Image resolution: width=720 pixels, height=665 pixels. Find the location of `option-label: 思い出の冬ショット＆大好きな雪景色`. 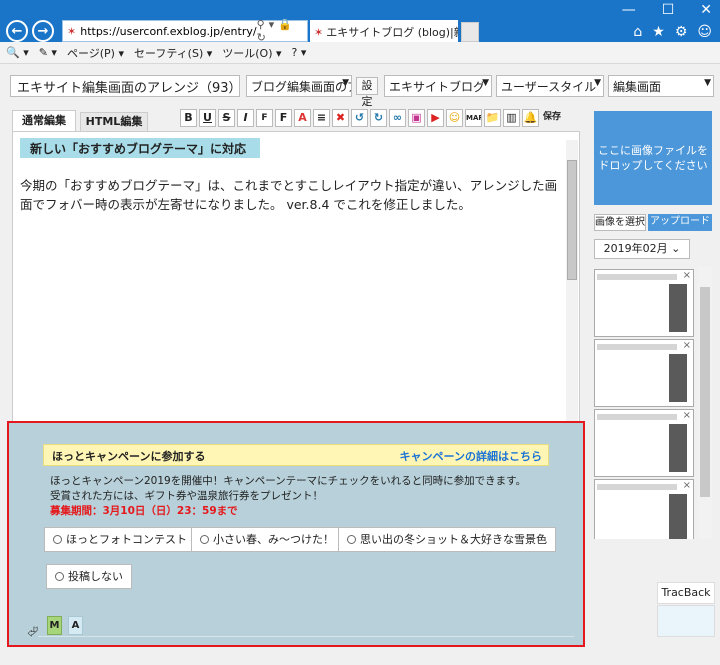

option-label: 思い出の冬ショット＆大好きな雪景色 is located at coordinates (453, 539).